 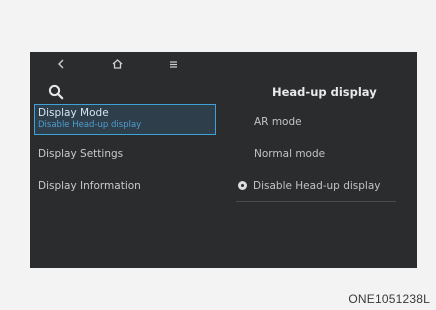 I want to click on menu-item-display-mode: Display Mode Disable Head-up display, so click(x=125, y=119).